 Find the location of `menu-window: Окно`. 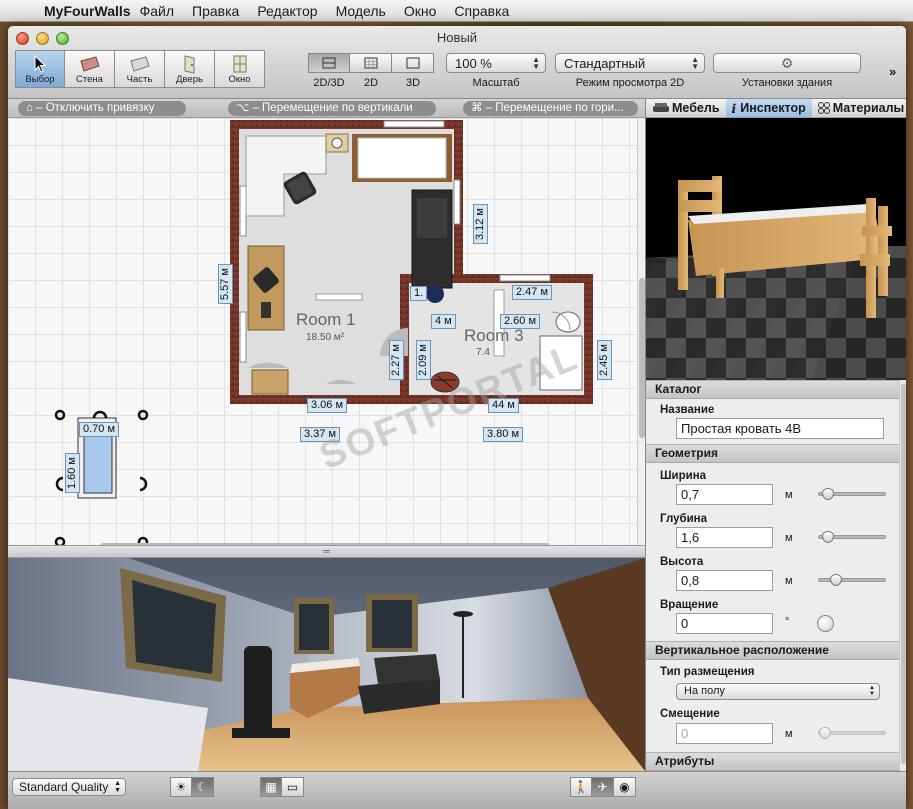

menu-window: Окно is located at coordinates (420, 11).